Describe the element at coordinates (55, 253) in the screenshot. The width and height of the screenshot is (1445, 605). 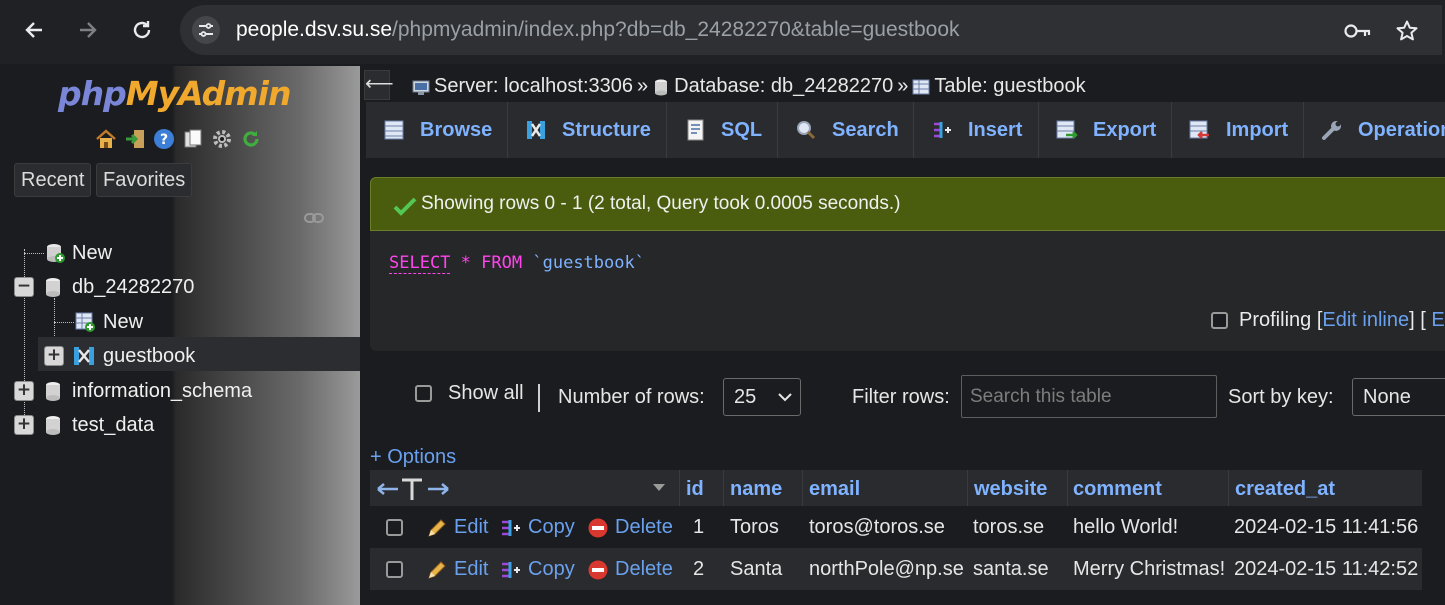
I see `new-database-icon` at that location.